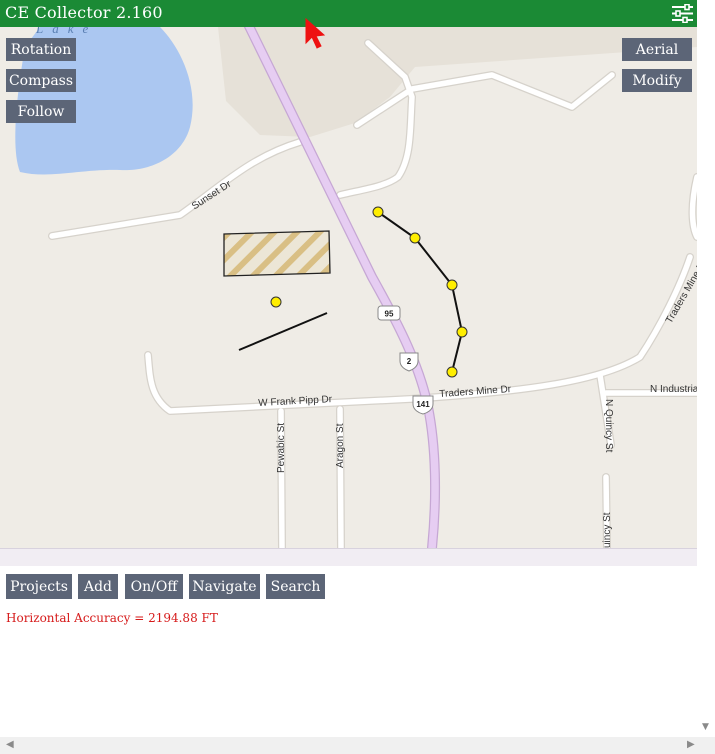 The image size is (715, 754). Describe the element at coordinates (41, 80) in the screenshot. I see `compass-button: Compass` at that location.